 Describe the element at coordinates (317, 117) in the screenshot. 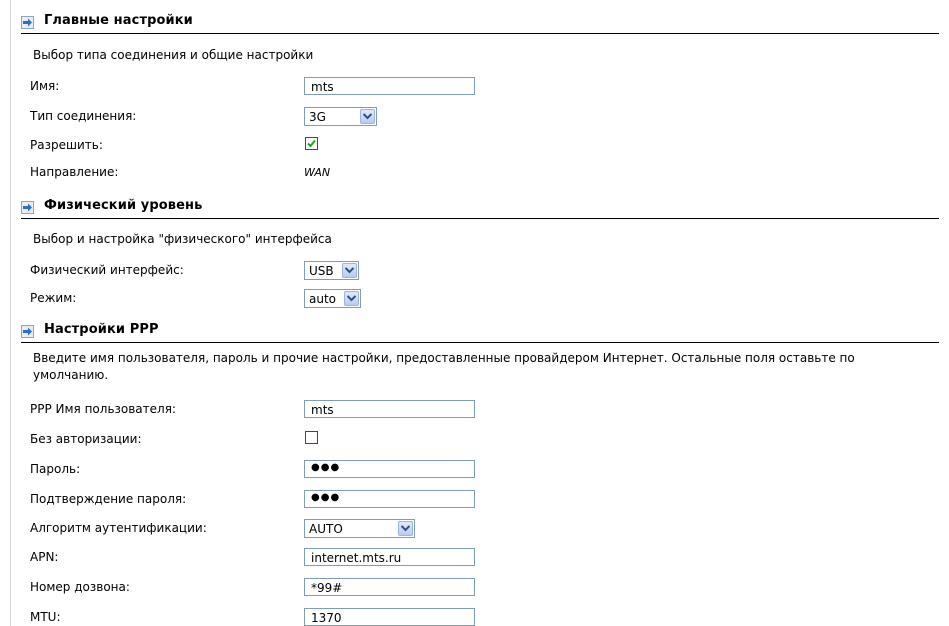

I see `connection-type-value: 3G` at that location.